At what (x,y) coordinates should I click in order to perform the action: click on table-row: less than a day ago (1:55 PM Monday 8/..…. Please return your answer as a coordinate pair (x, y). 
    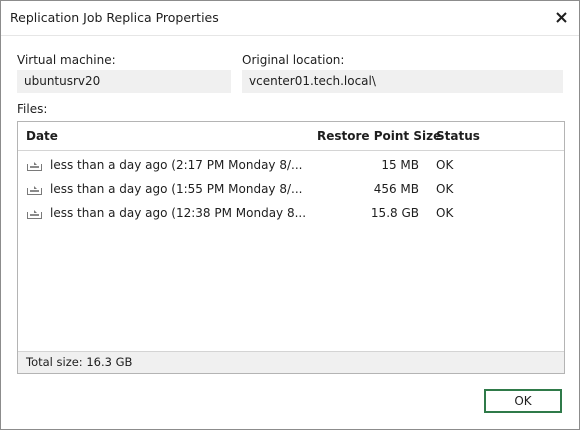
    Looking at the image, I should click on (291, 190).